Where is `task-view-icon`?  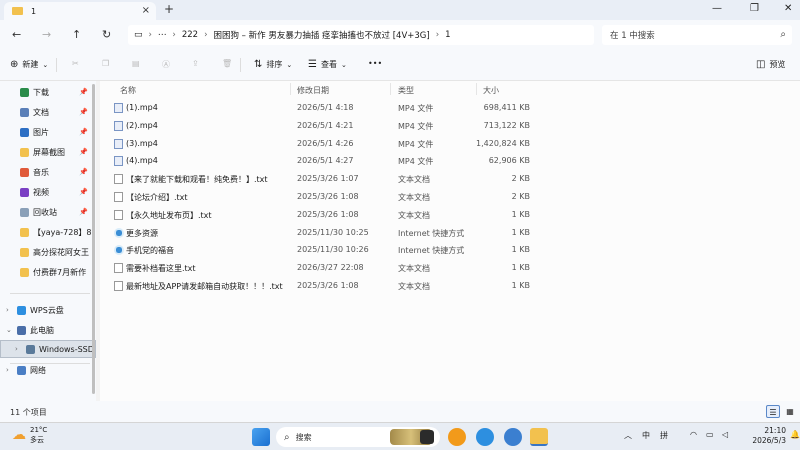 task-view-icon is located at coordinates (427, 437).